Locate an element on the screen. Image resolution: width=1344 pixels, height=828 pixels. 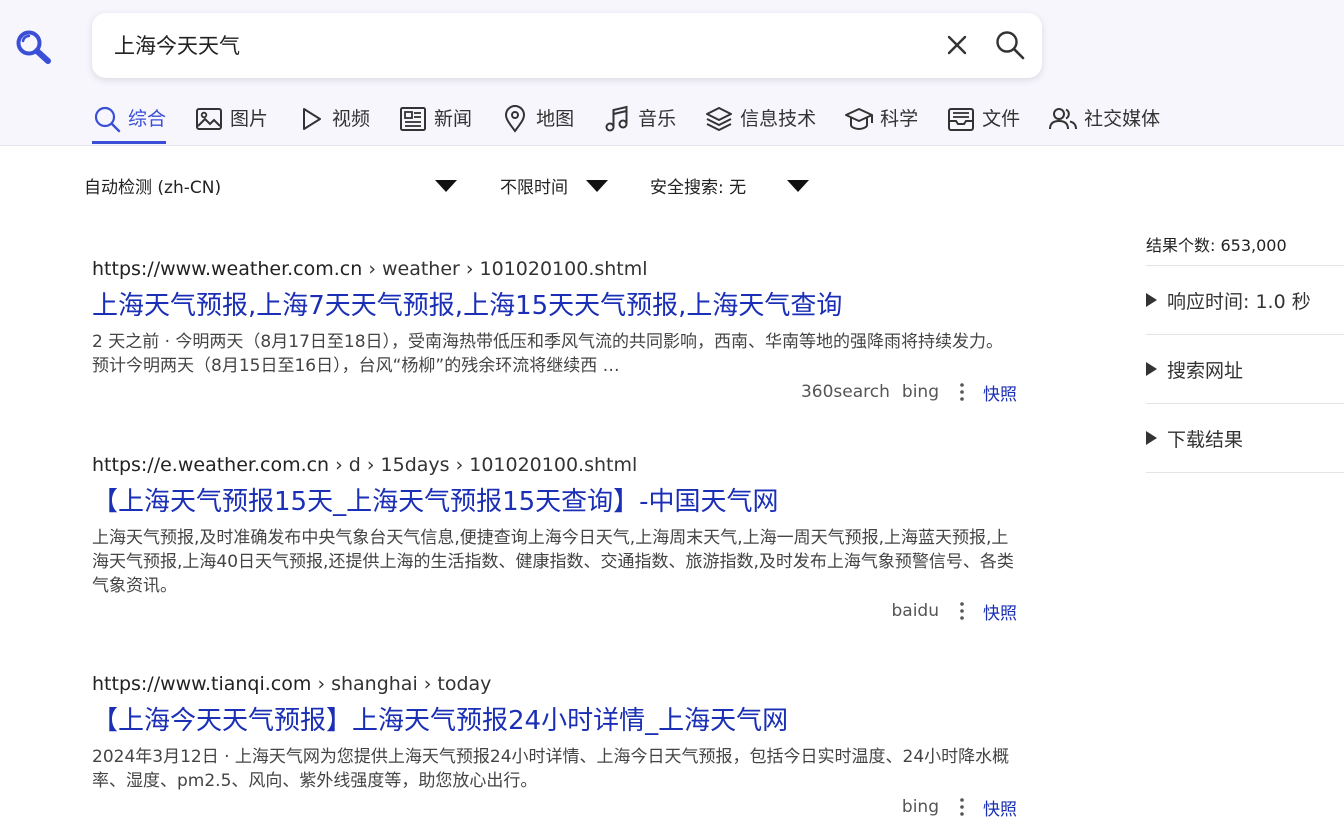
download-results-toggle: 下载结果 is located at coordinates (1245, 438).